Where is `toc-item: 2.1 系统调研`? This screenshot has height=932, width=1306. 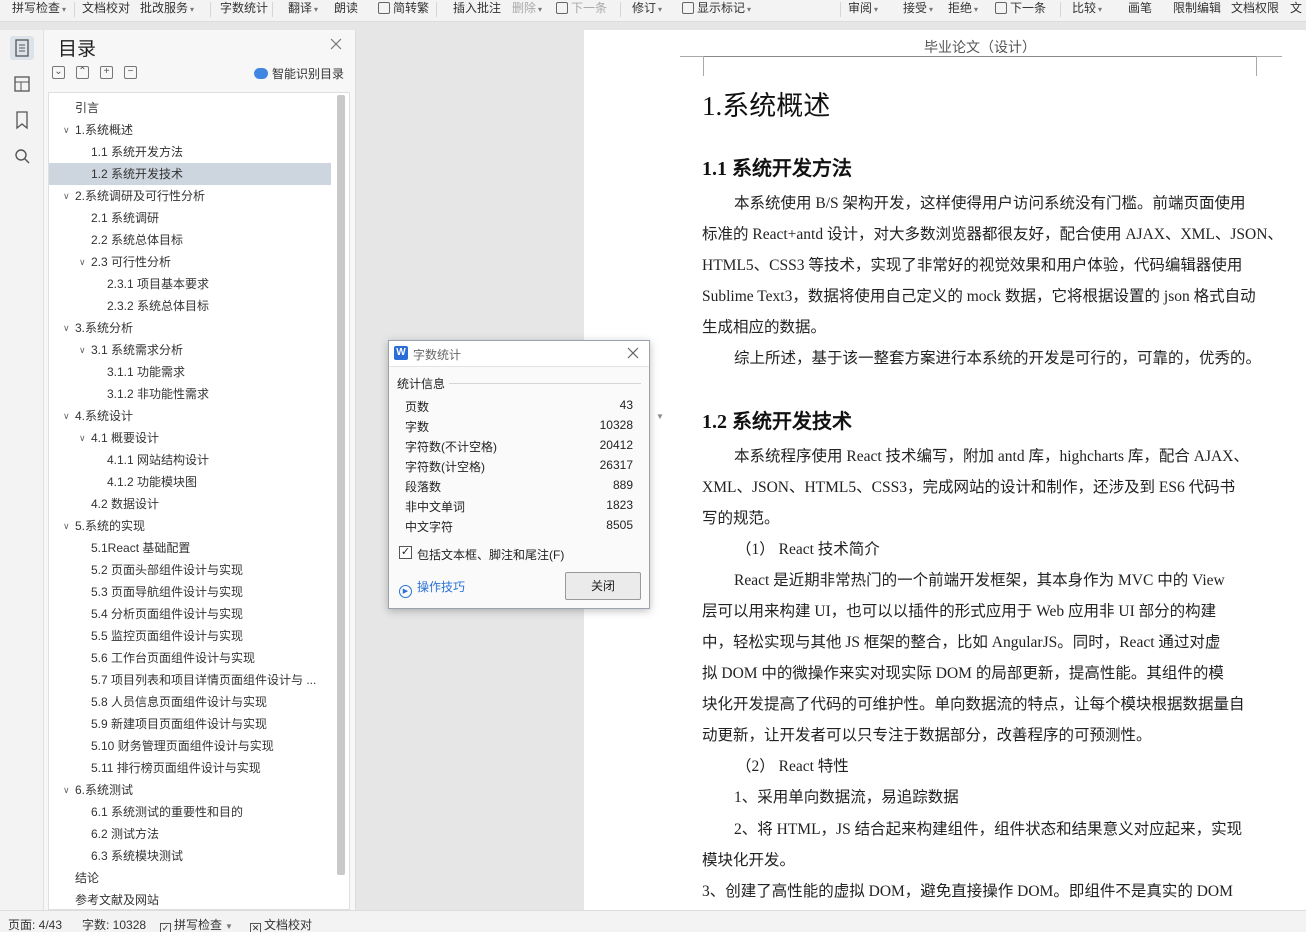
toc-item: 2.1 系统调研 is located at coordinates (190, 218).